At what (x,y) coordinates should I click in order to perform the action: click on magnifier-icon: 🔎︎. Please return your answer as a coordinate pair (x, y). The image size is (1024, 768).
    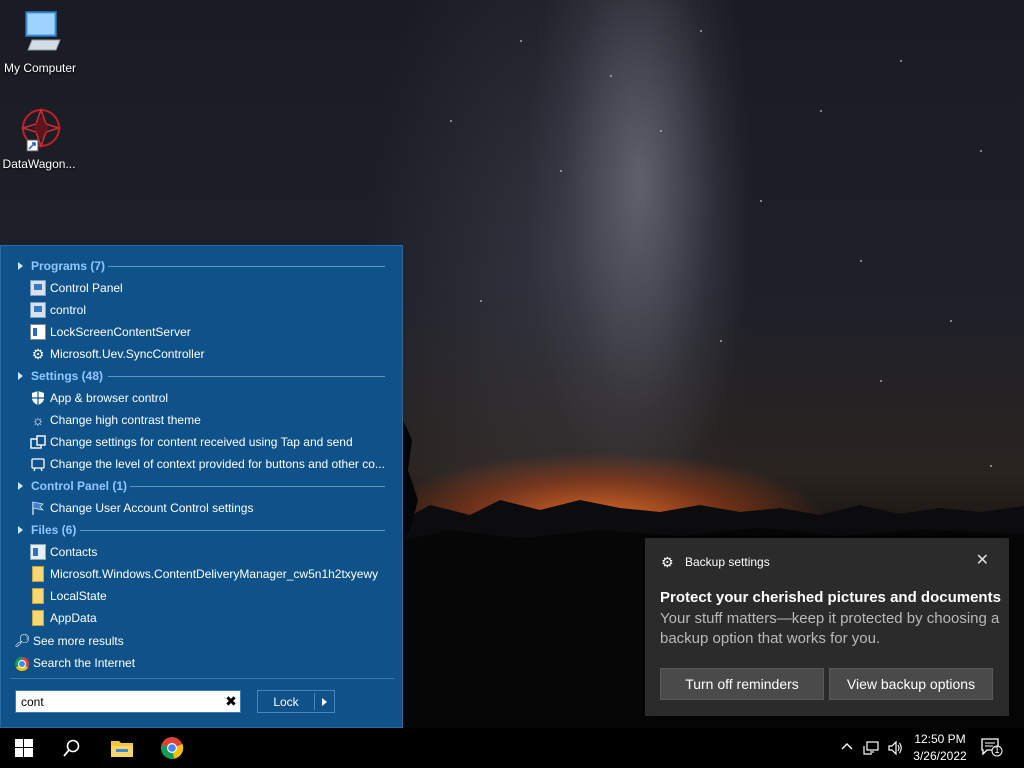
    Looking at the image, I should click on (22, 641).